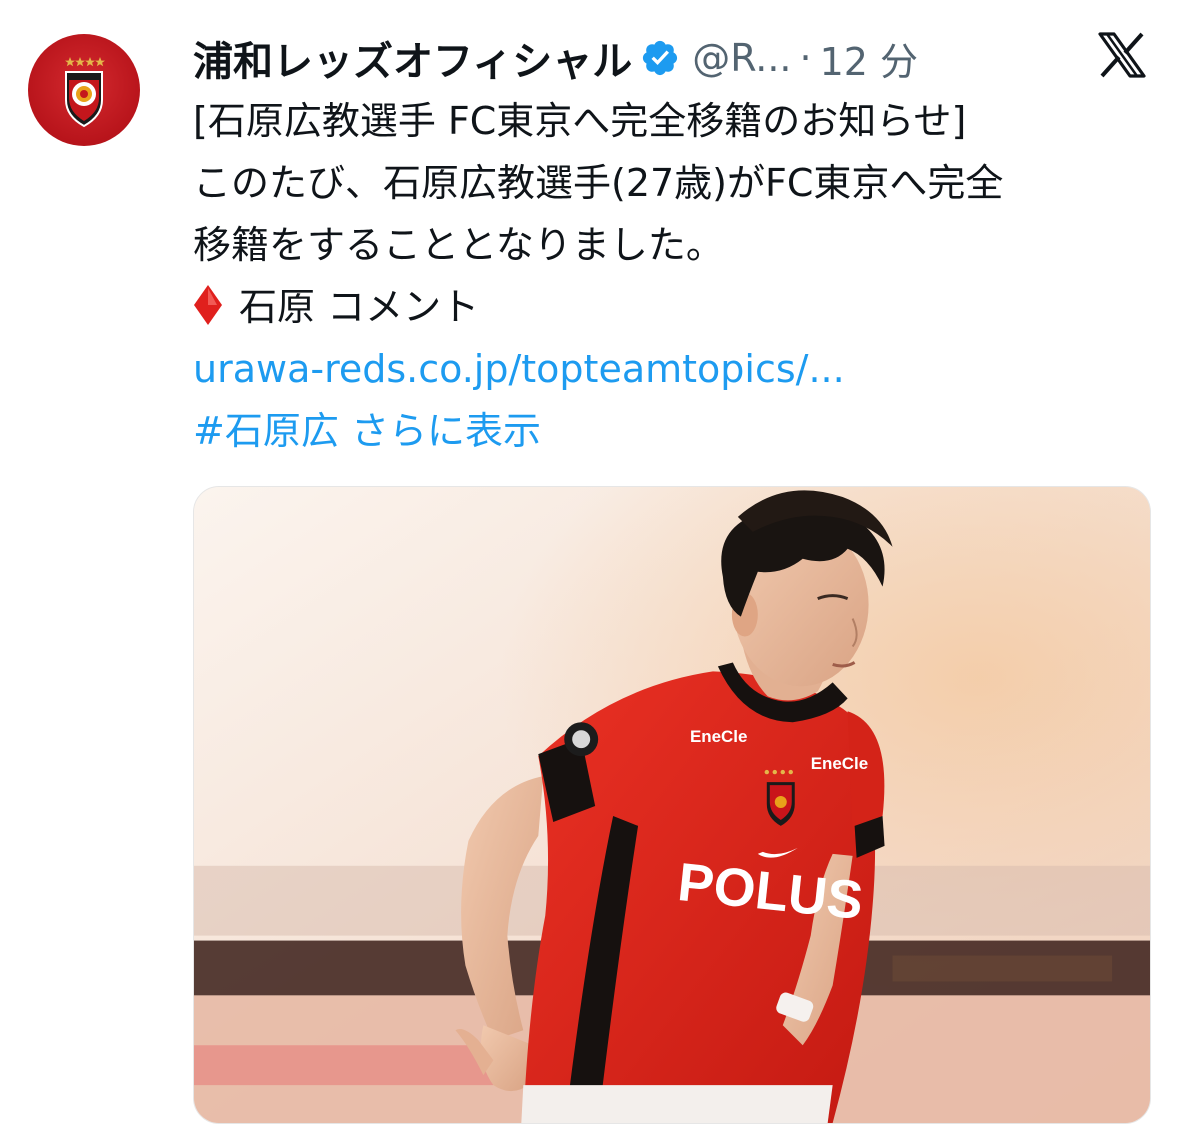  I want to click on tweet-header: 浦和レッズオフィシャル @R... · 12 分, so click(555, 58).